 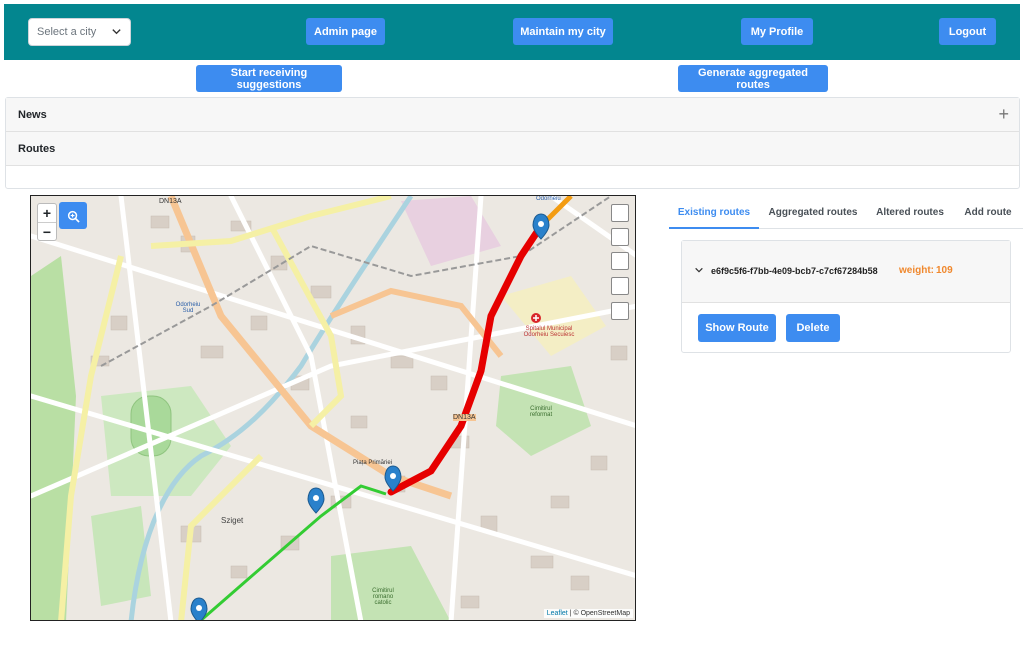 I want to click on route-weight: weight: 109, so click(x=925, y=270).